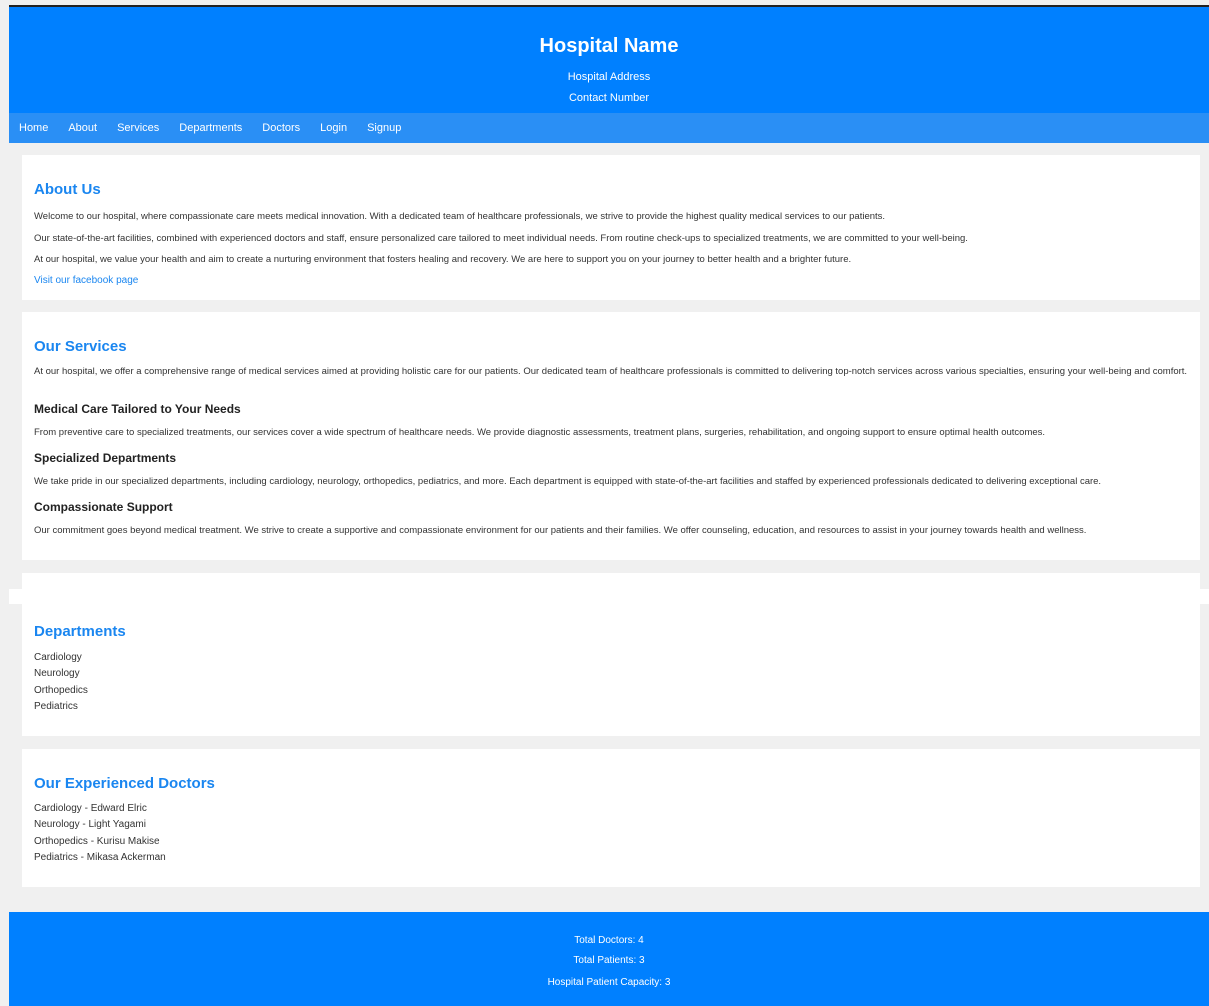  I want to click on empty-card, so click(611, 581).